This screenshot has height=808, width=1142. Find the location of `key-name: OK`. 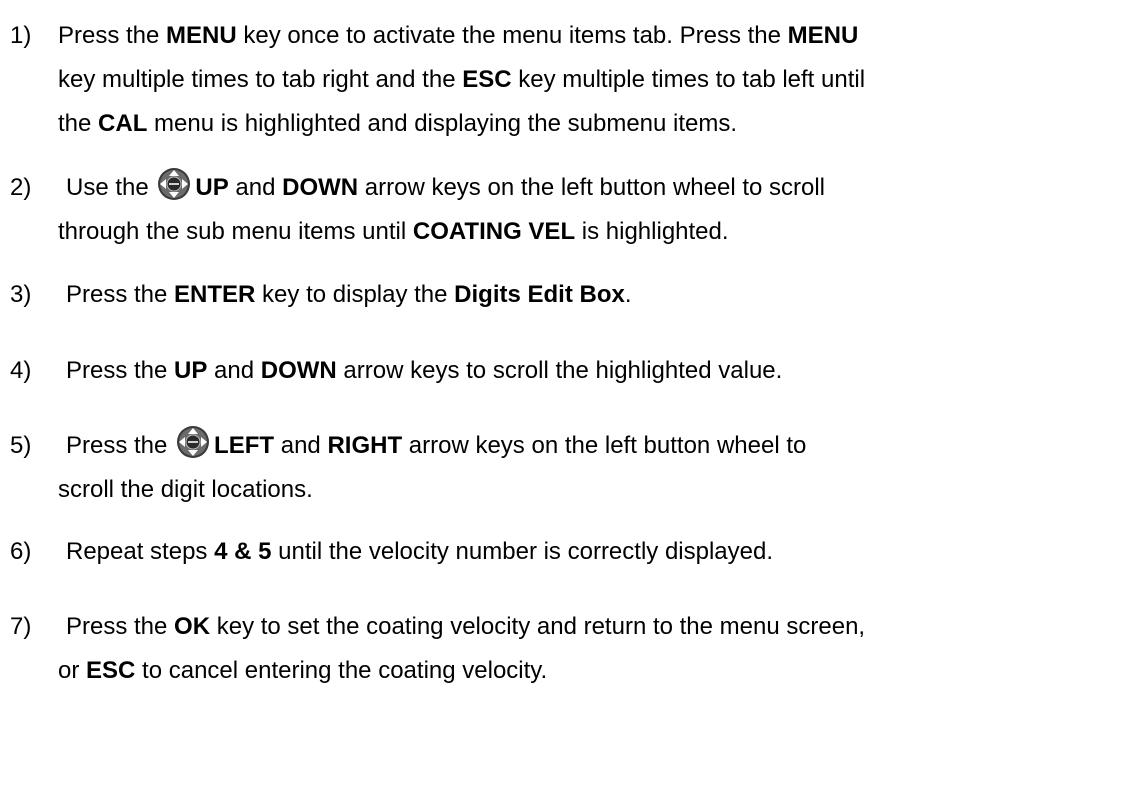

key-name: OK is located at coordinates (192, 626).